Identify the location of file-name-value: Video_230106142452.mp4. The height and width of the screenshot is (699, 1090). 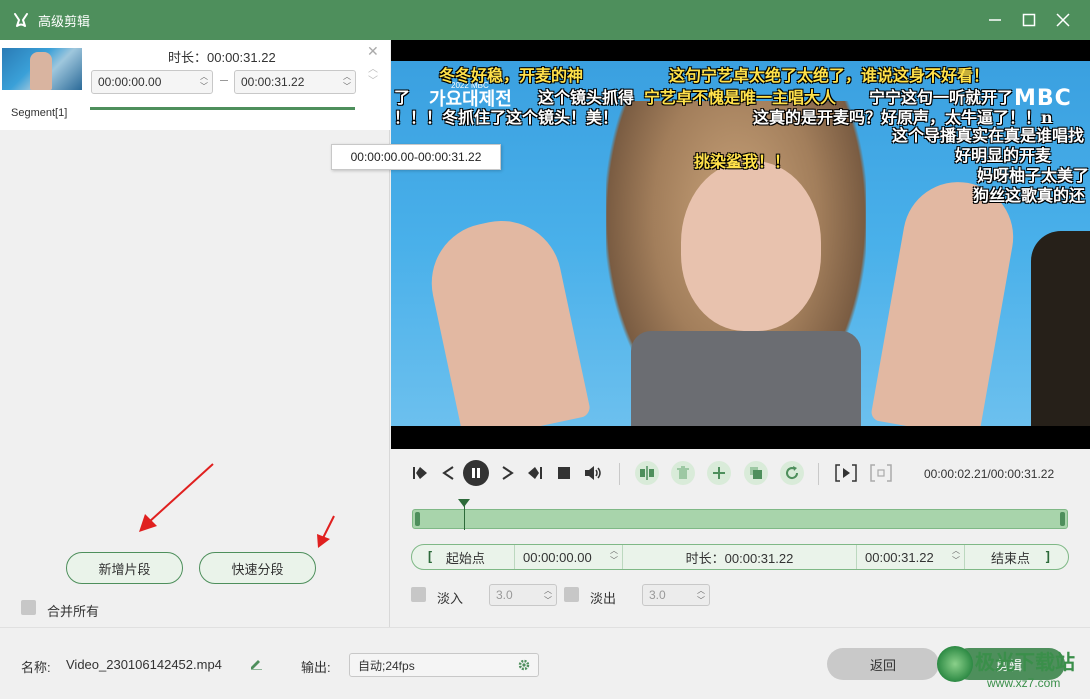
(144, 664).